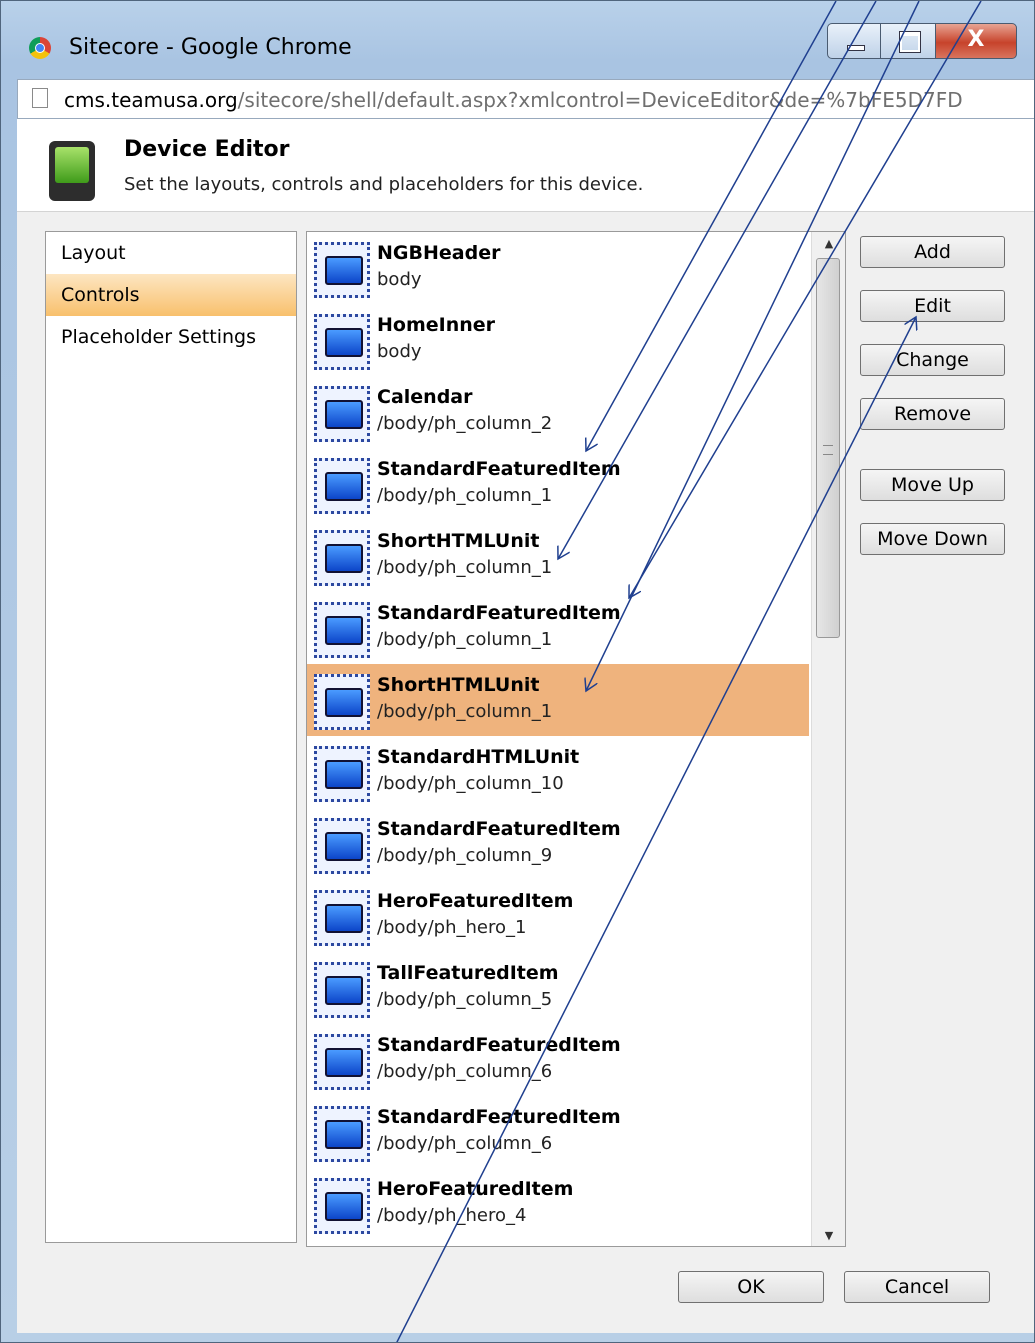 The image size is (1035, 1343). I want to click on maximize-icon, so click(910, 42).